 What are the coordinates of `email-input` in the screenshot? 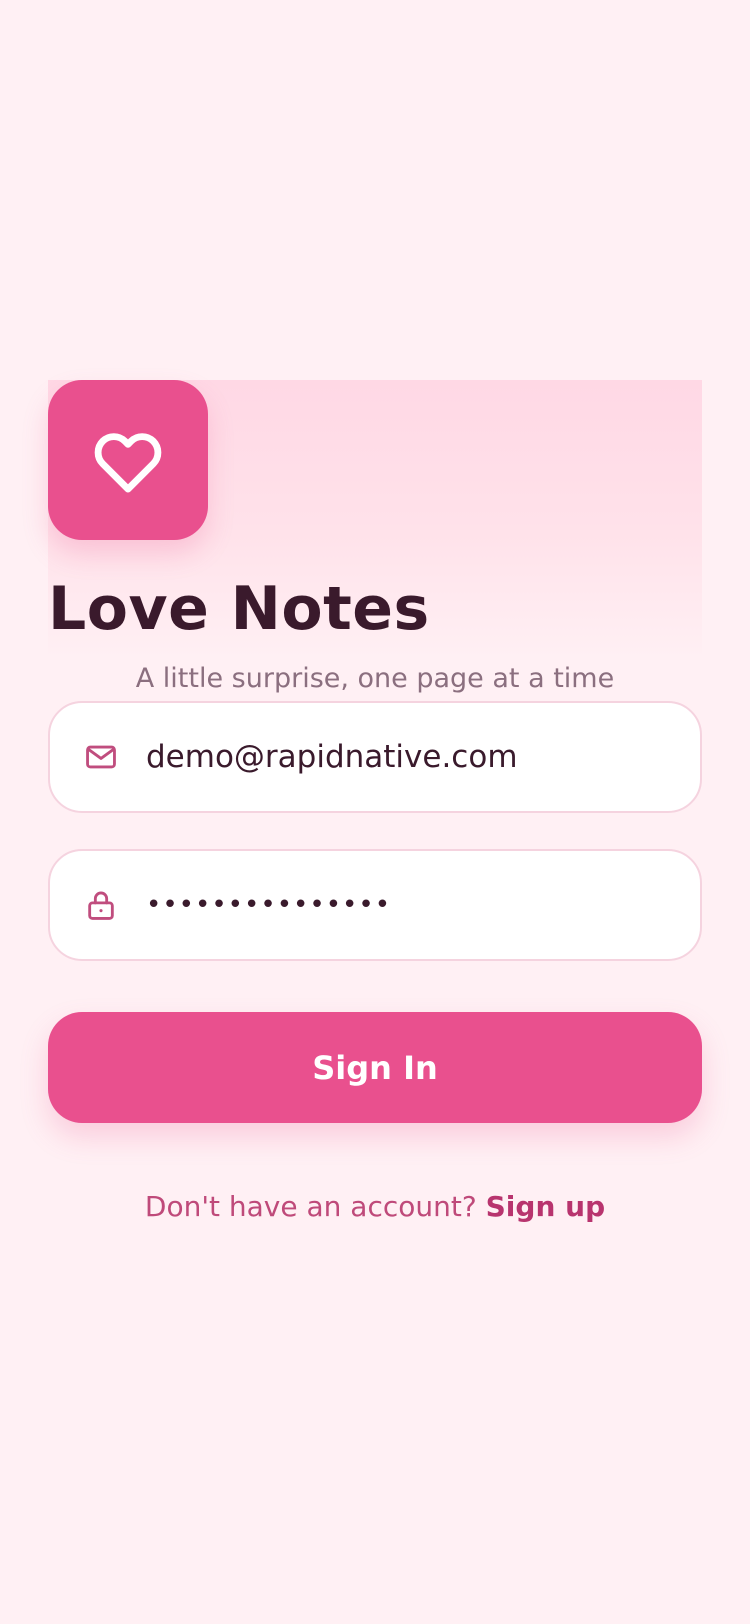 It's located at (411, 757).